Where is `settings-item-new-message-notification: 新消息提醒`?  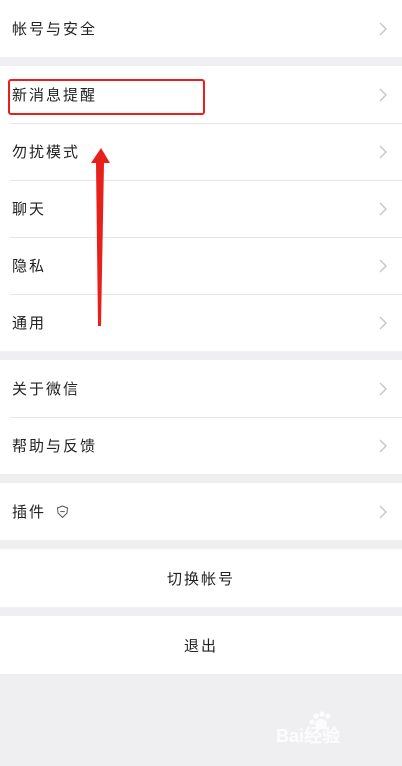 settings-item-new-message-notification: 新消息提醒 is located at coordinates (201, 94).